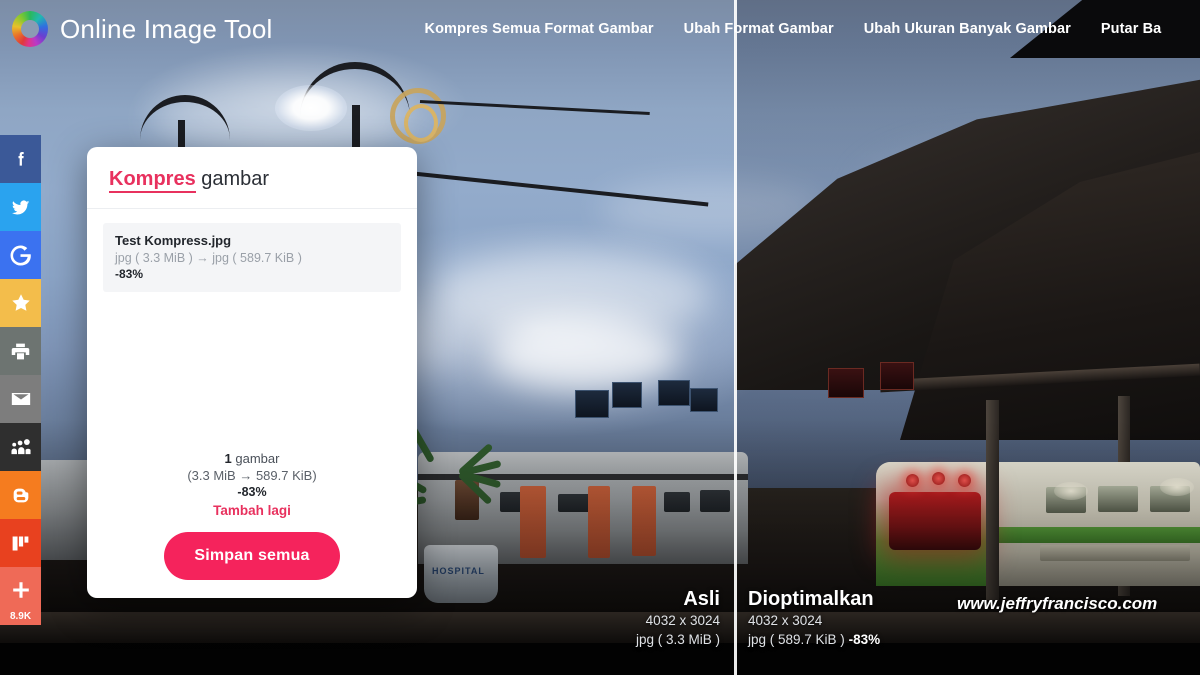 The width and height of the screenshot is (1200, 675). I want to click on nav-link-kompres-semua-format-gambar: Kompres Semua Format Gambar, so click(539, 29).